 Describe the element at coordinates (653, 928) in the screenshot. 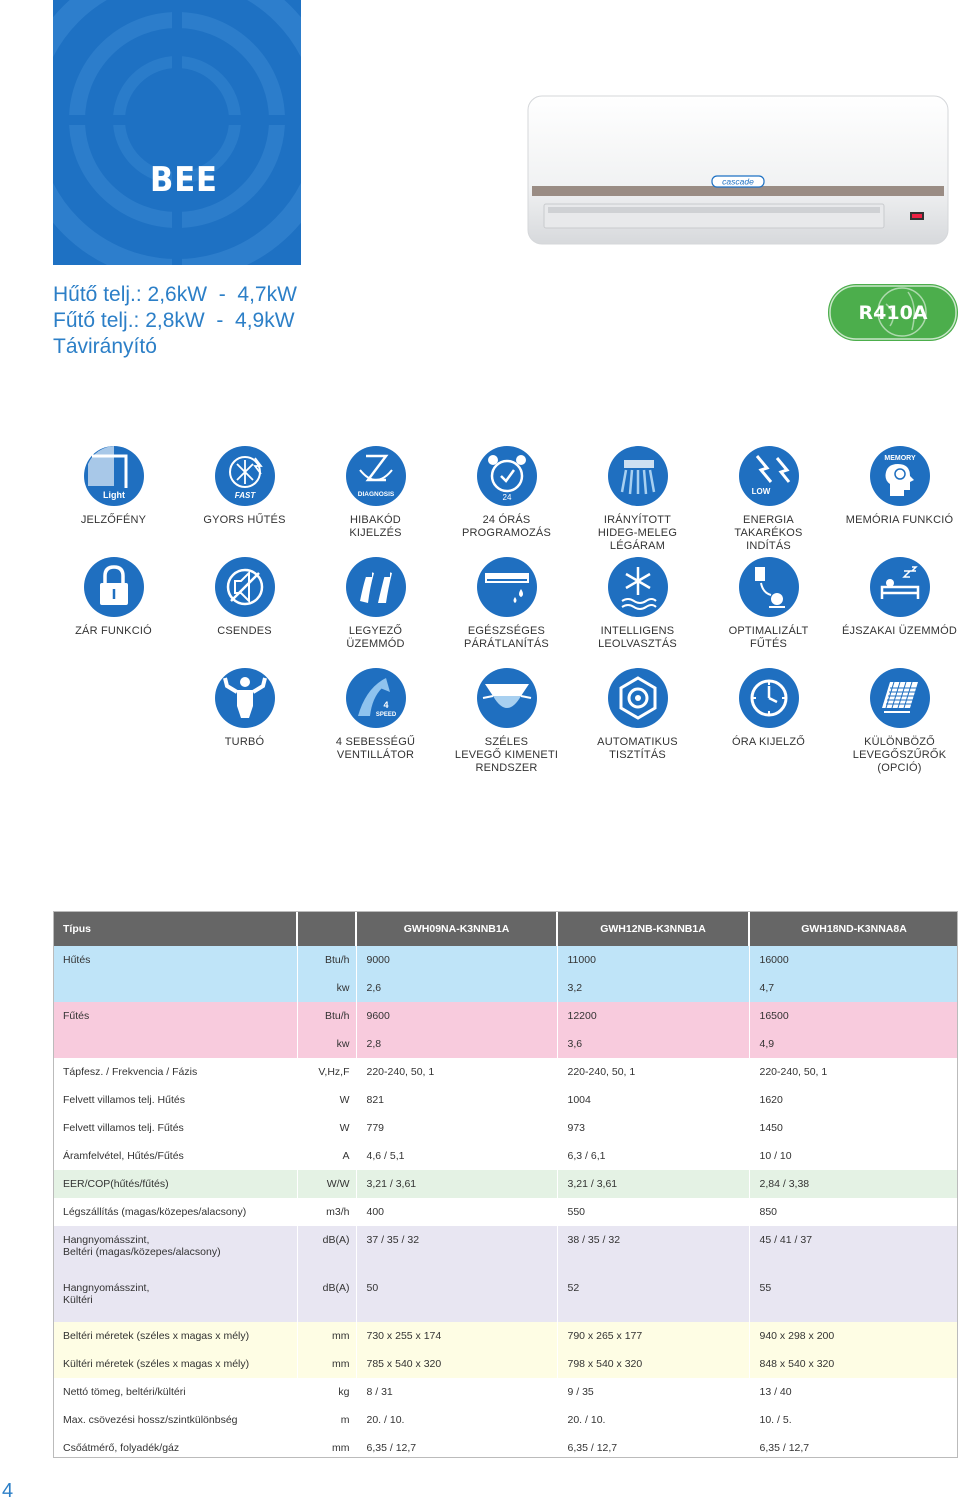

I see `header-model-2: GWH12NB-K3NNB1A` at that location.